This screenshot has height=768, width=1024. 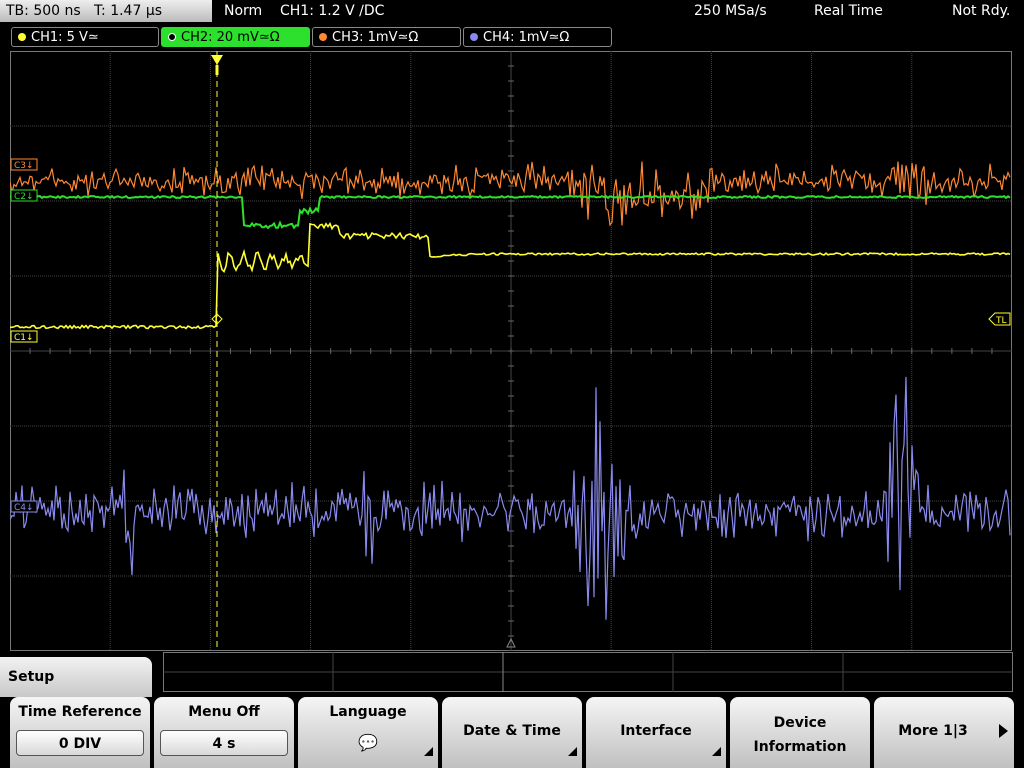 I want to click on more-label: More 1|3, so click(x=933, y=731).